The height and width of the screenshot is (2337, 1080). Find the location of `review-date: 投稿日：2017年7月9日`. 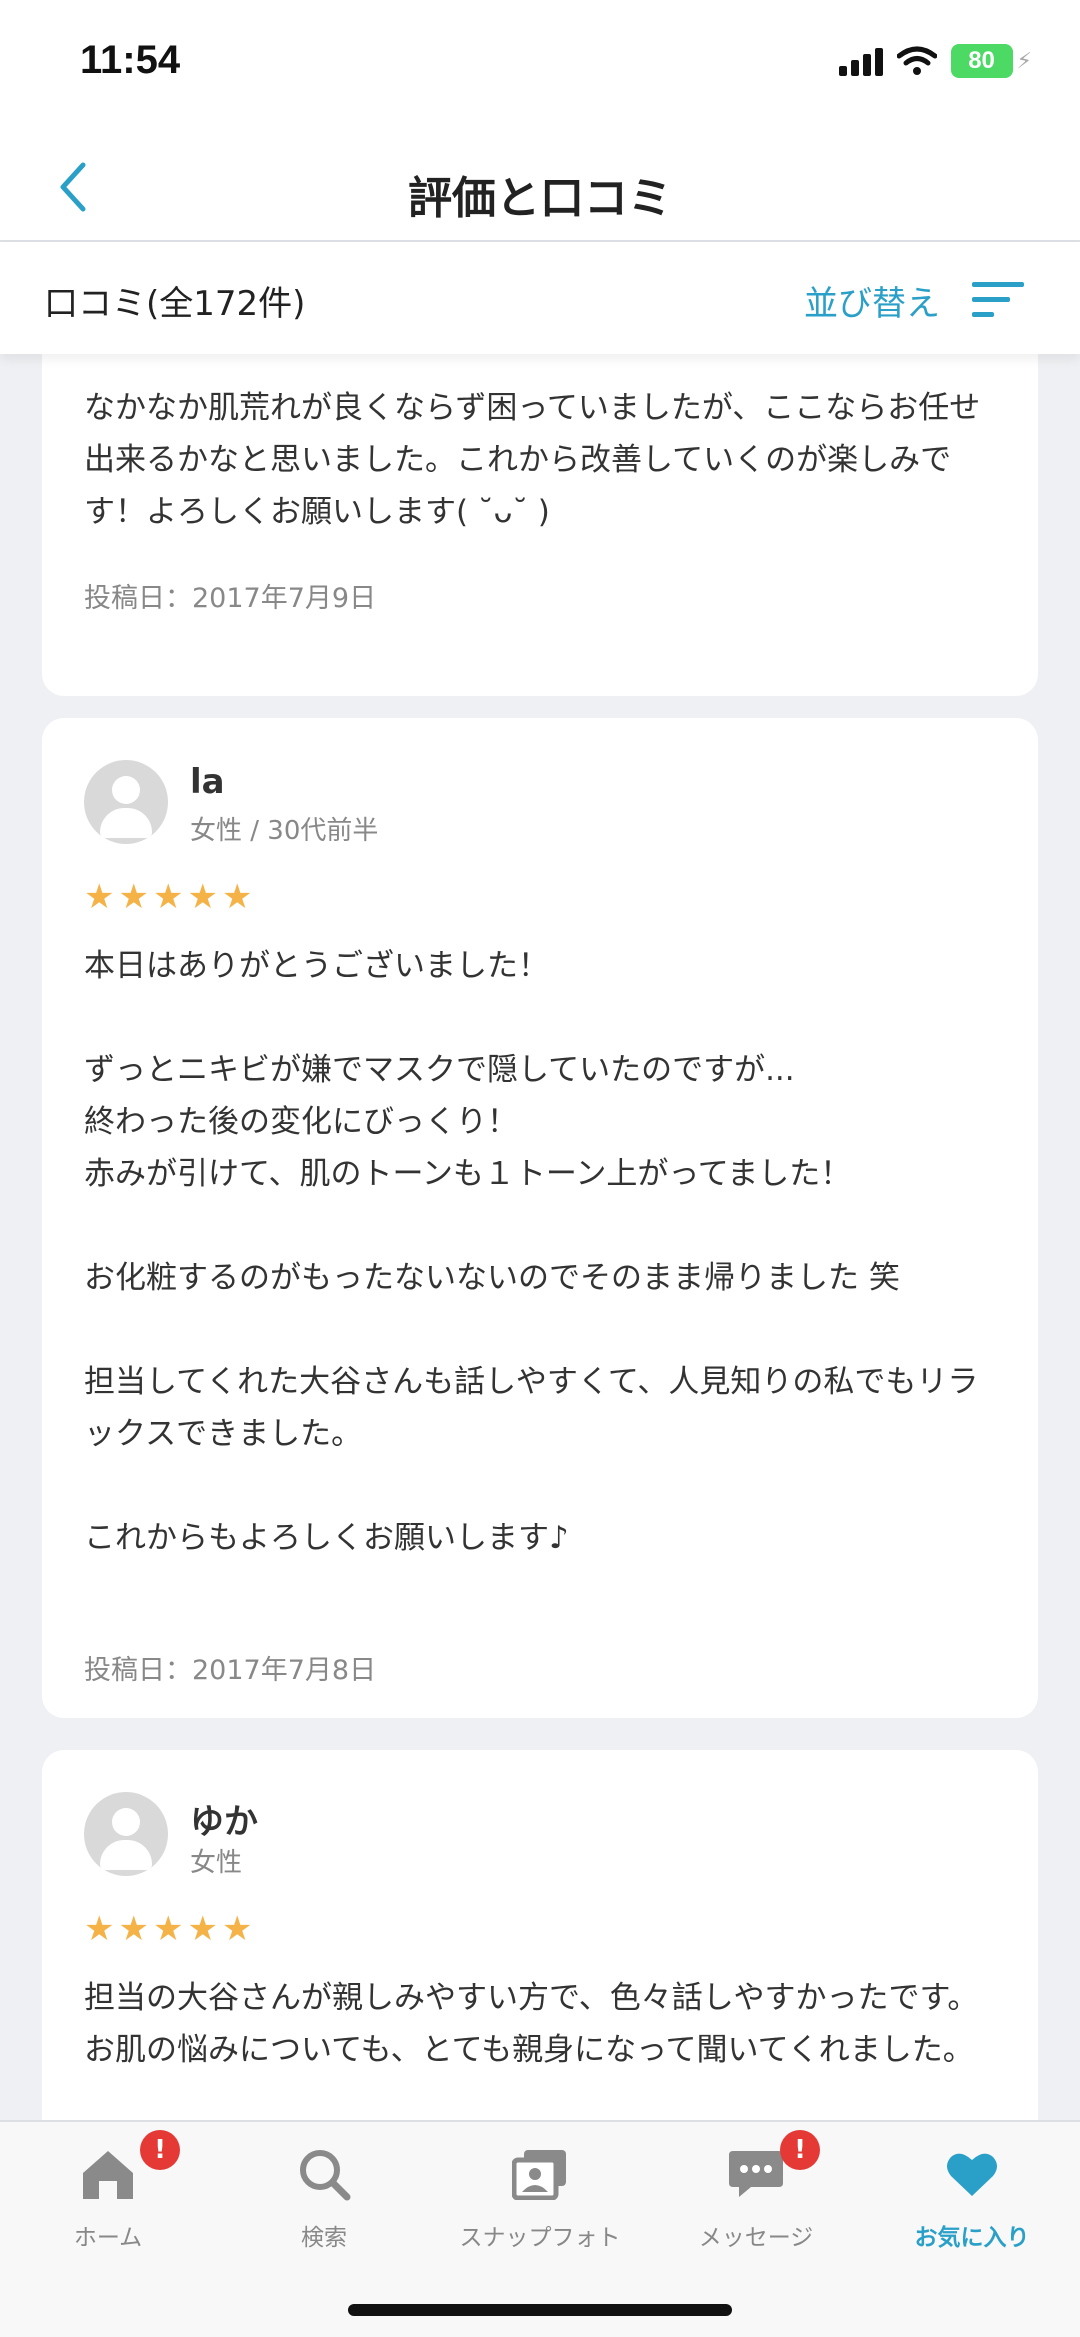

review-date: 投稿日：2017年7月9日 is located at coordinates (230, 598).